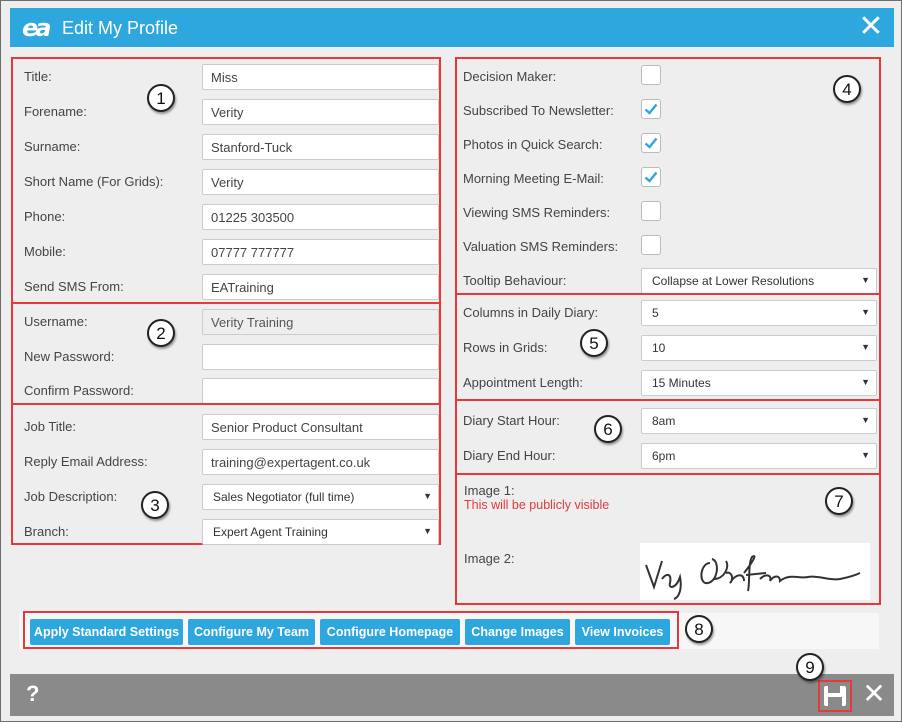  What do you see at coordinates (320, 252) in the screenshot?
I see `mobile-field` at bounding box center [320, 252].